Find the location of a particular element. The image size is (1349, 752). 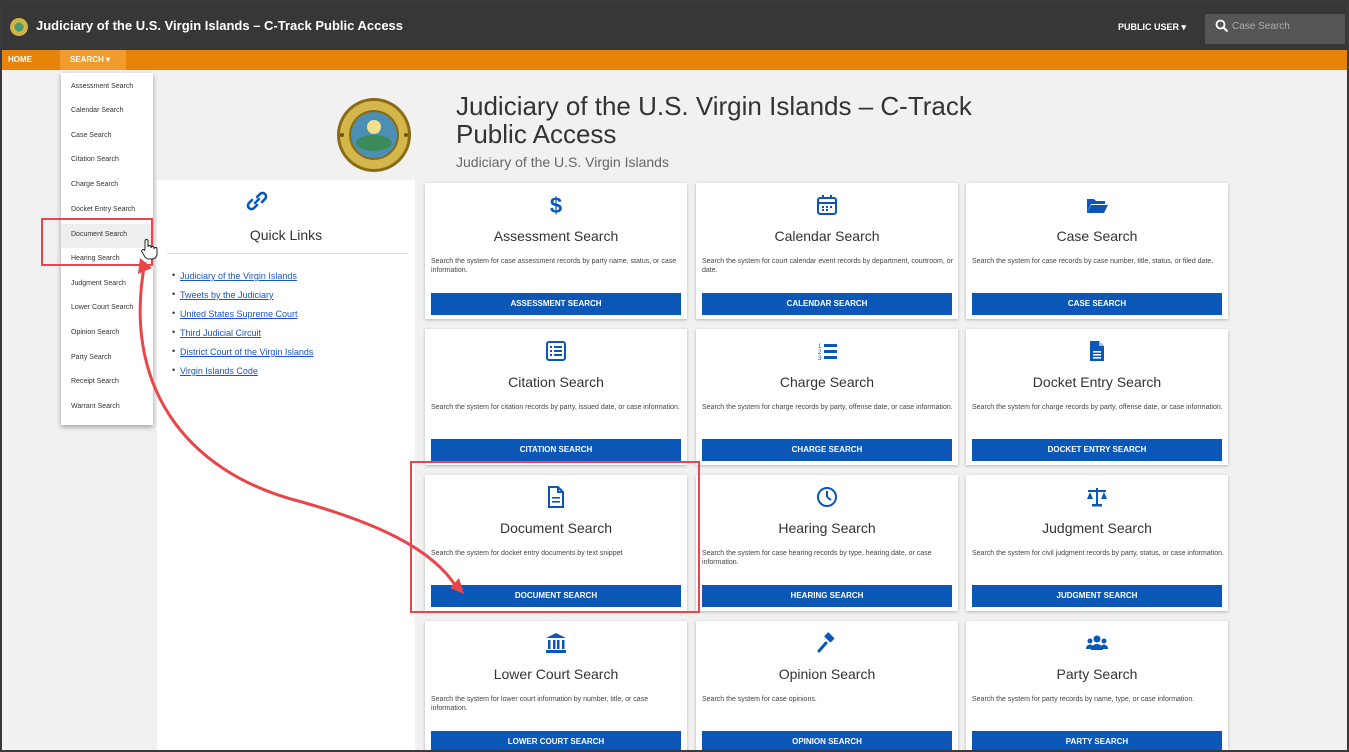

nav-search: SEARCH ▾ is located at coordinates (90, 59).